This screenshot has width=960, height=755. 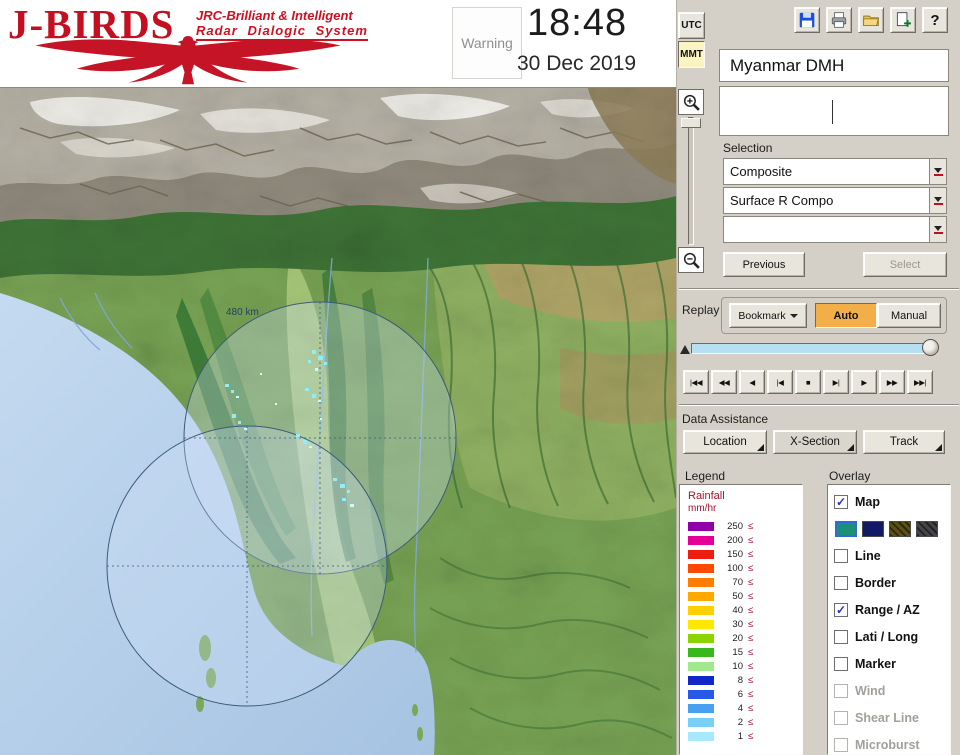 I want to click on overlay-item-lati-long: Lati / Long, so click(x=892, y=636).